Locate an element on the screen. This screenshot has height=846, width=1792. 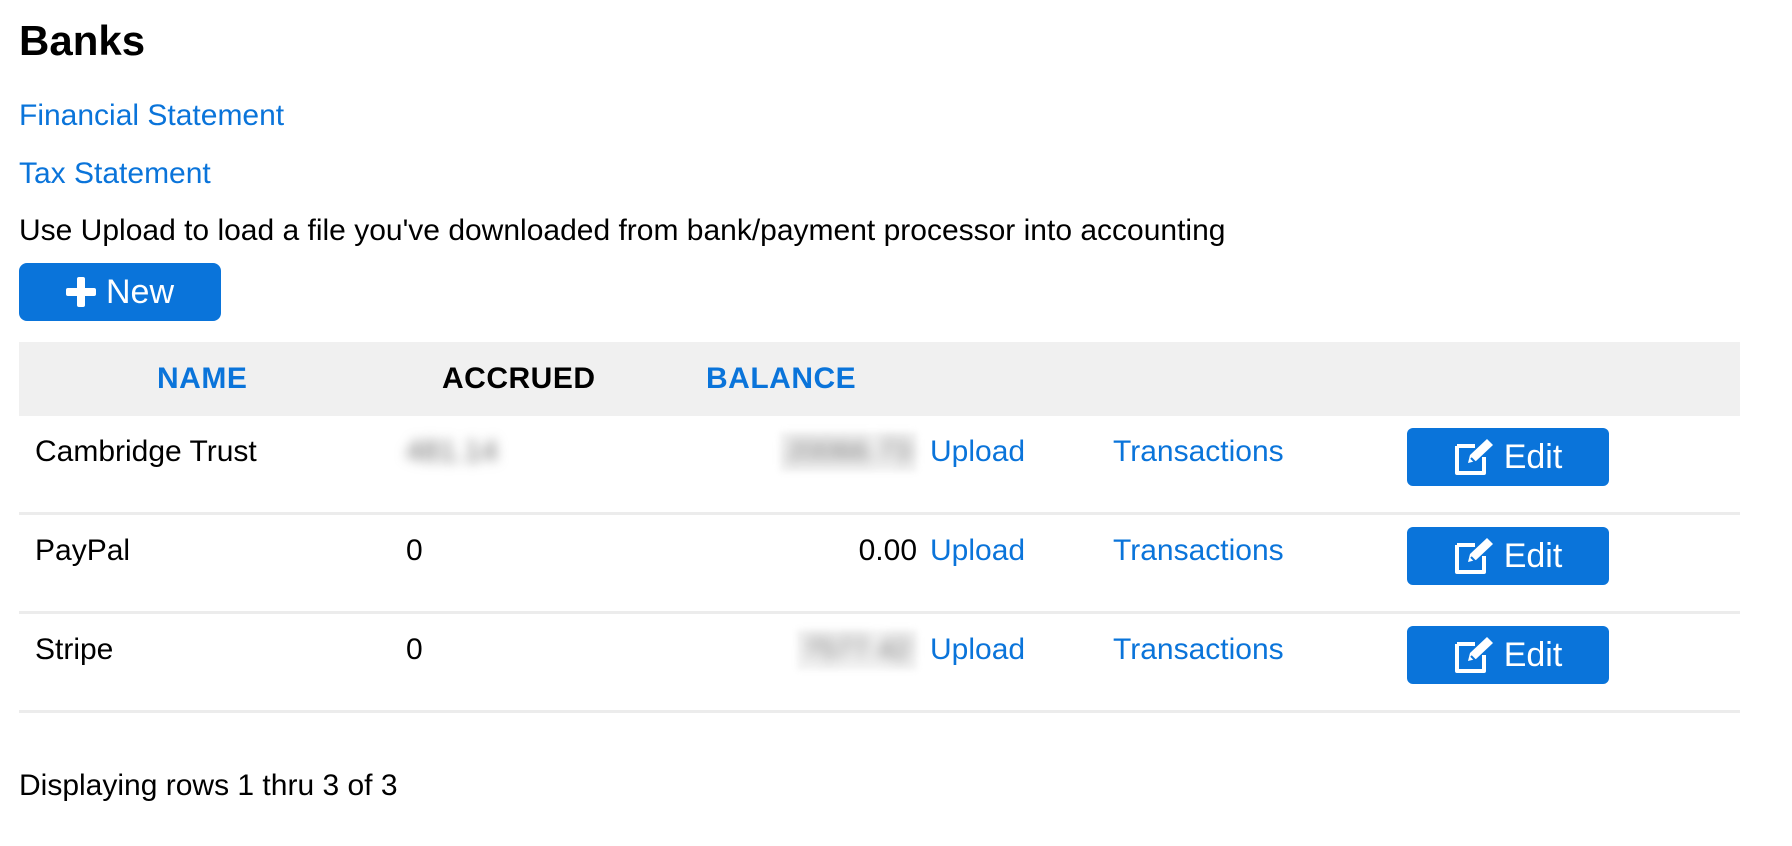
redacted-balance-value: 20066.73 is located at coordinates (848, 452).